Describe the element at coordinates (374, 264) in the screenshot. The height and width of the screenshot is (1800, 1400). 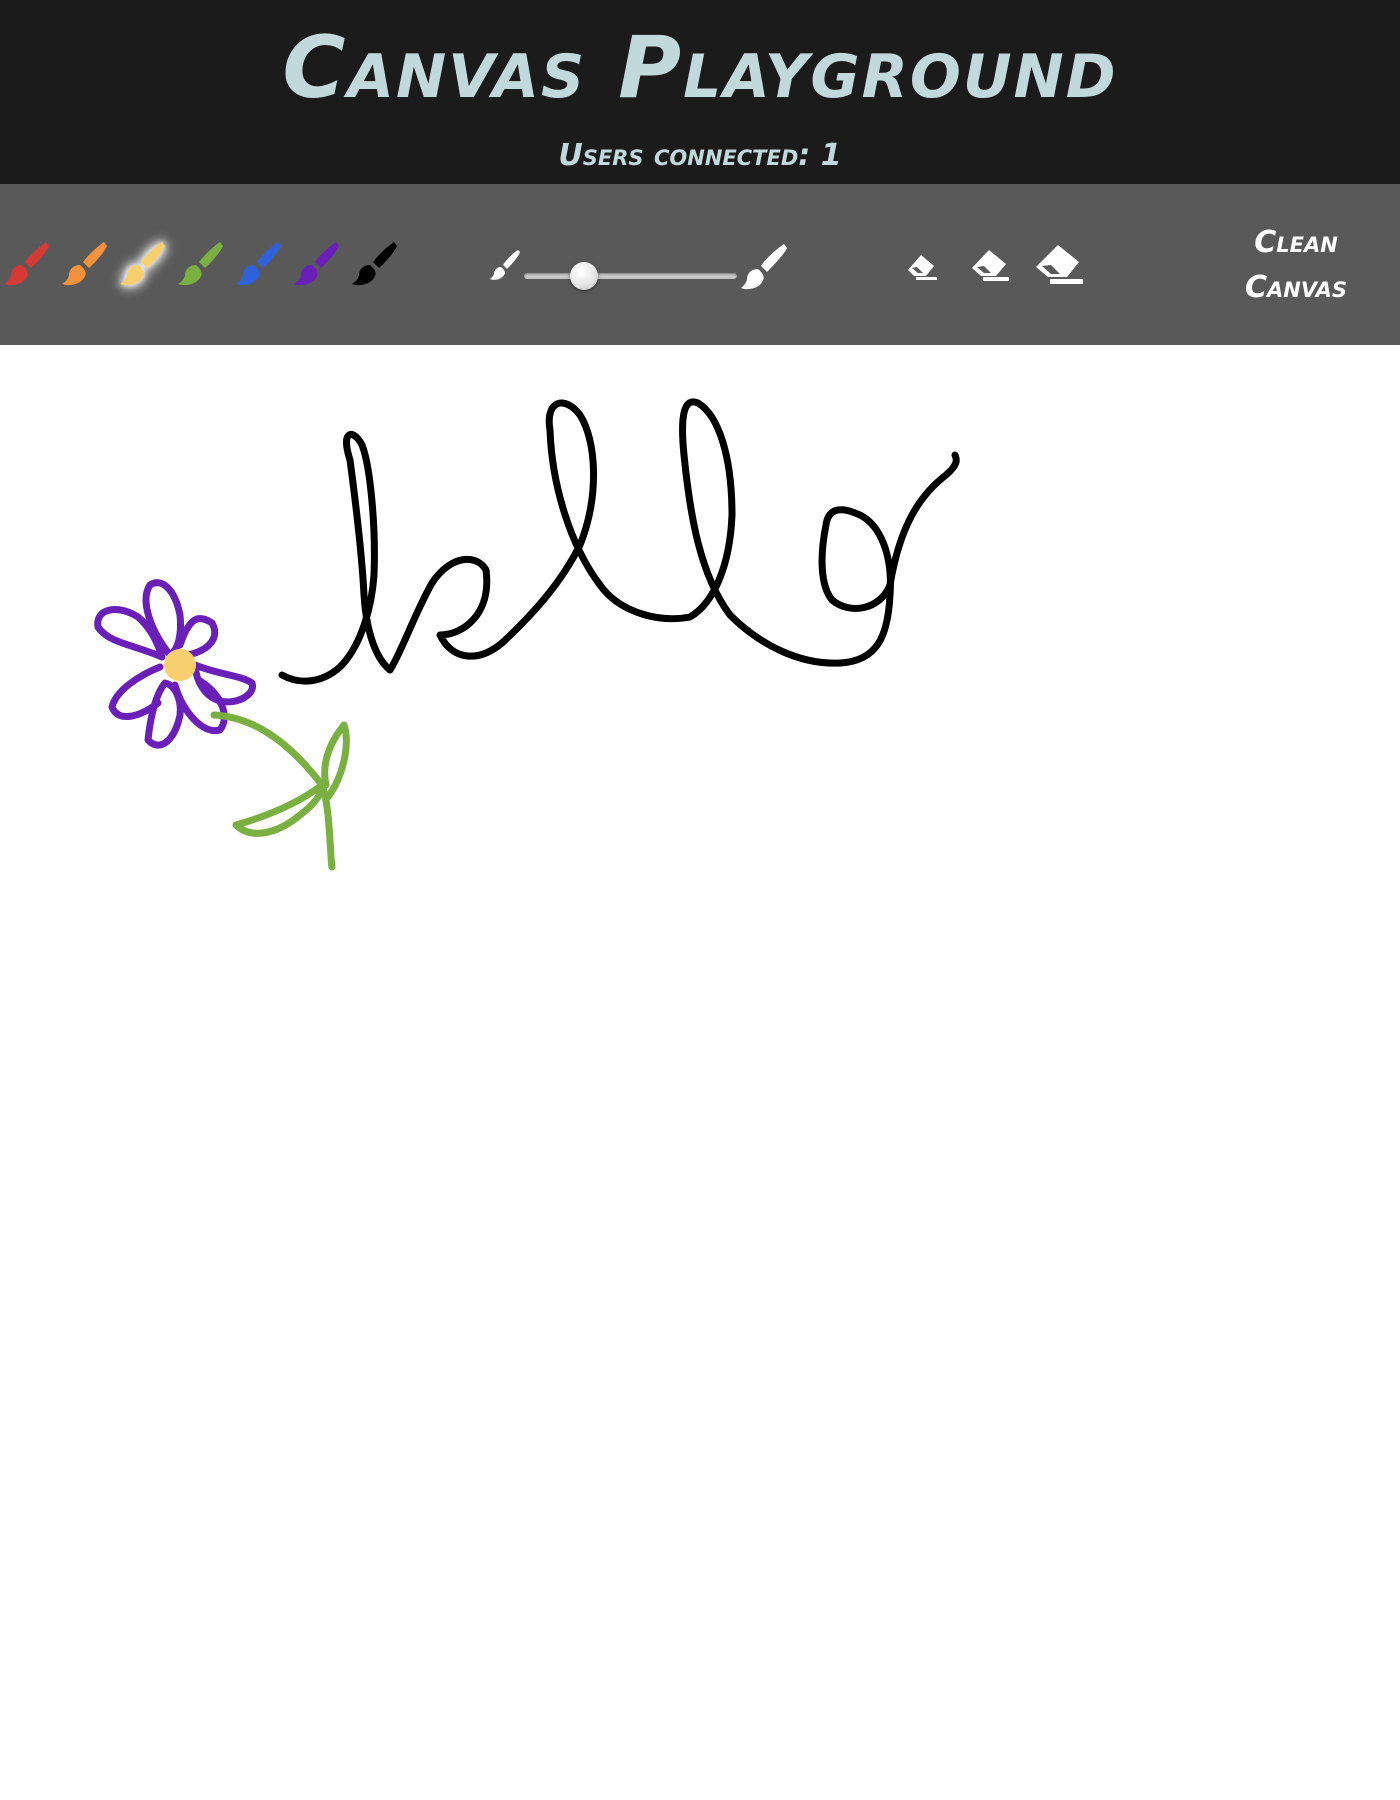
I see `brush-black-icon` at that location.